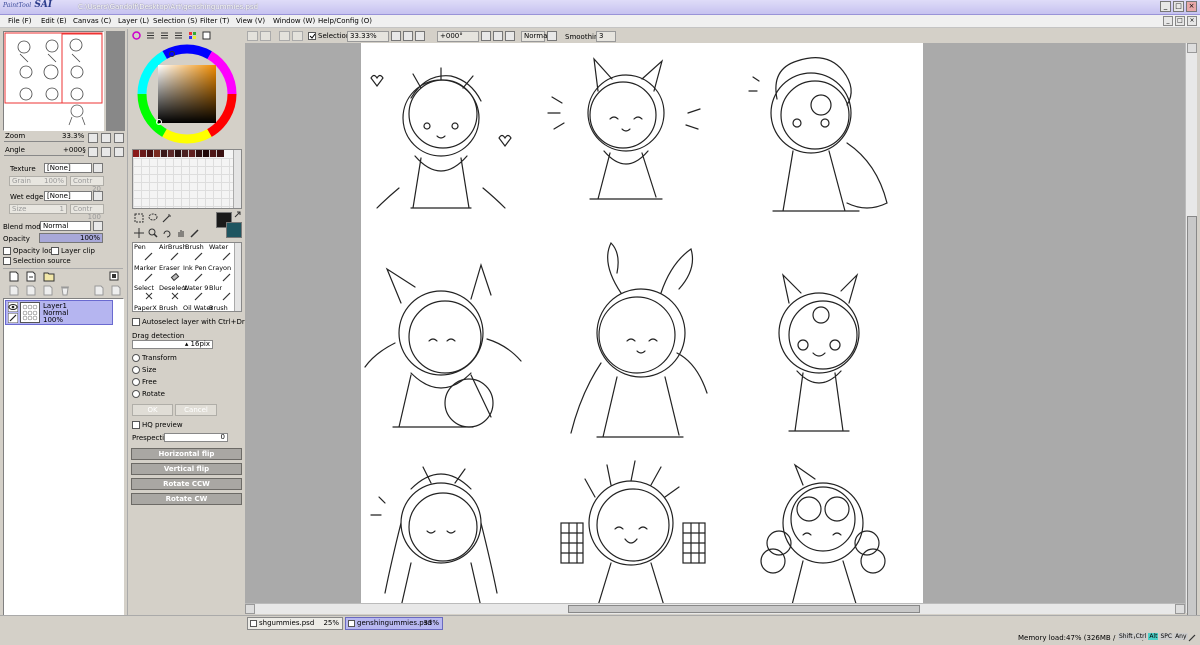  I want to click on scroll-left-button, so click(250, 609).